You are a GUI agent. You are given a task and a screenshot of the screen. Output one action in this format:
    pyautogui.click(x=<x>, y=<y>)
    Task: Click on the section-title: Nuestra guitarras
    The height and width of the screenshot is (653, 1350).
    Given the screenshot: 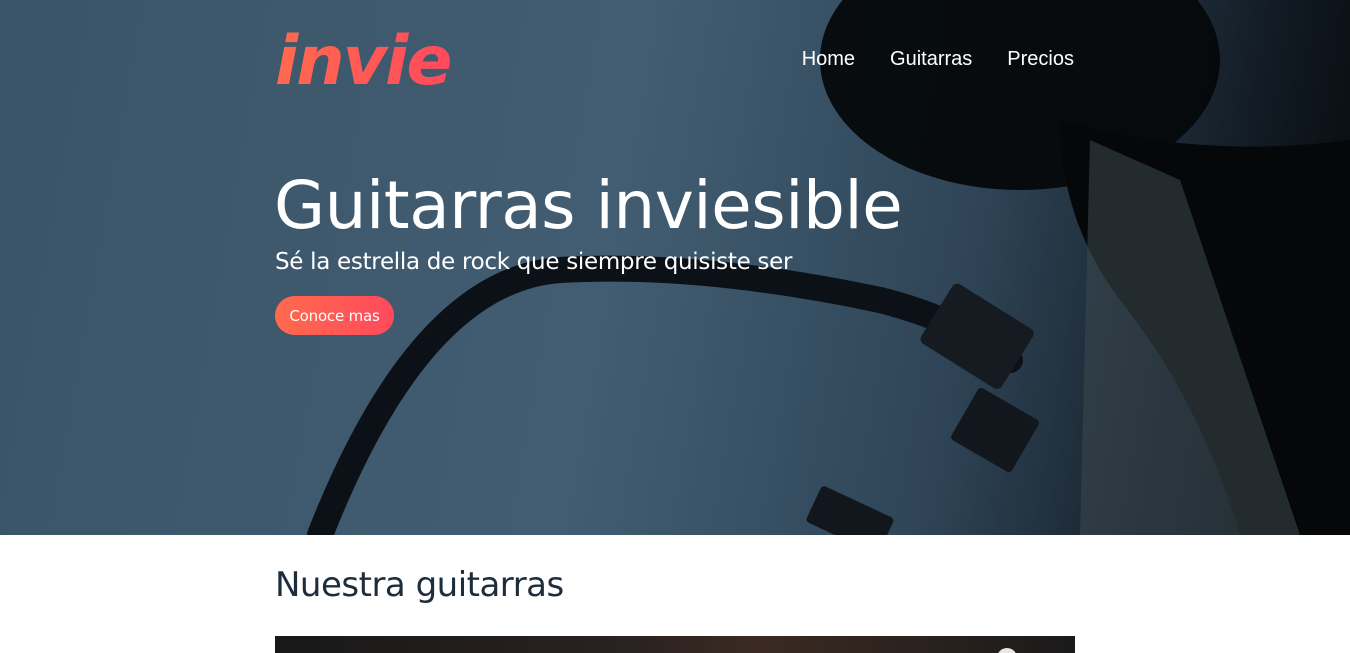 What is the action you would take?
    pyautogui.click(x=419, y=585)
    